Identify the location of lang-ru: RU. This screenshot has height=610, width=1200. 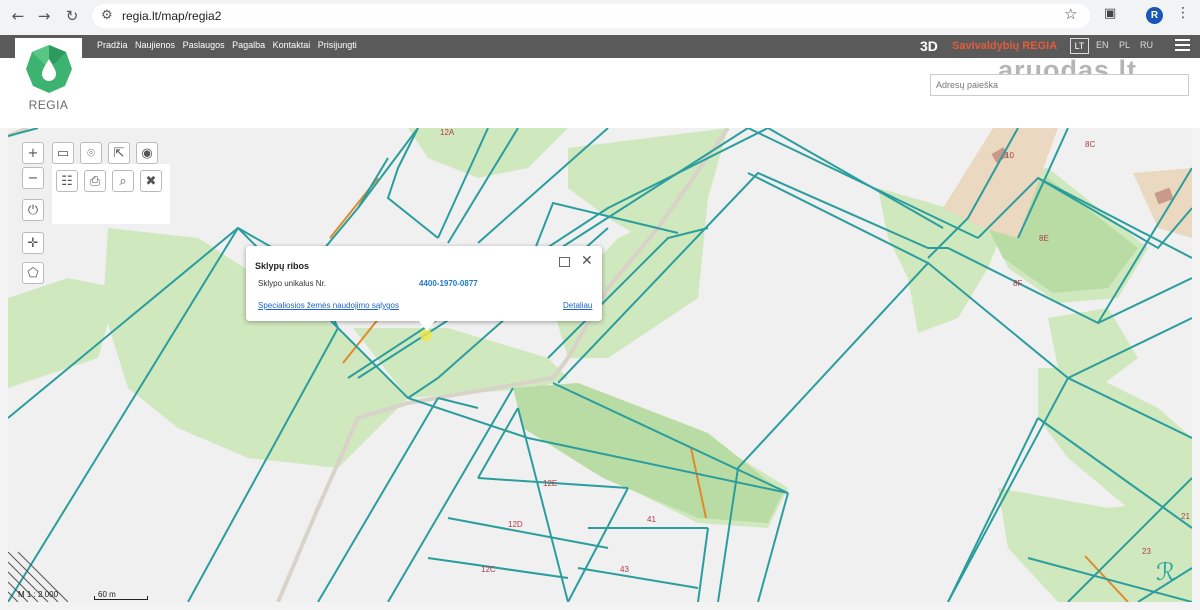
(1146, 45).